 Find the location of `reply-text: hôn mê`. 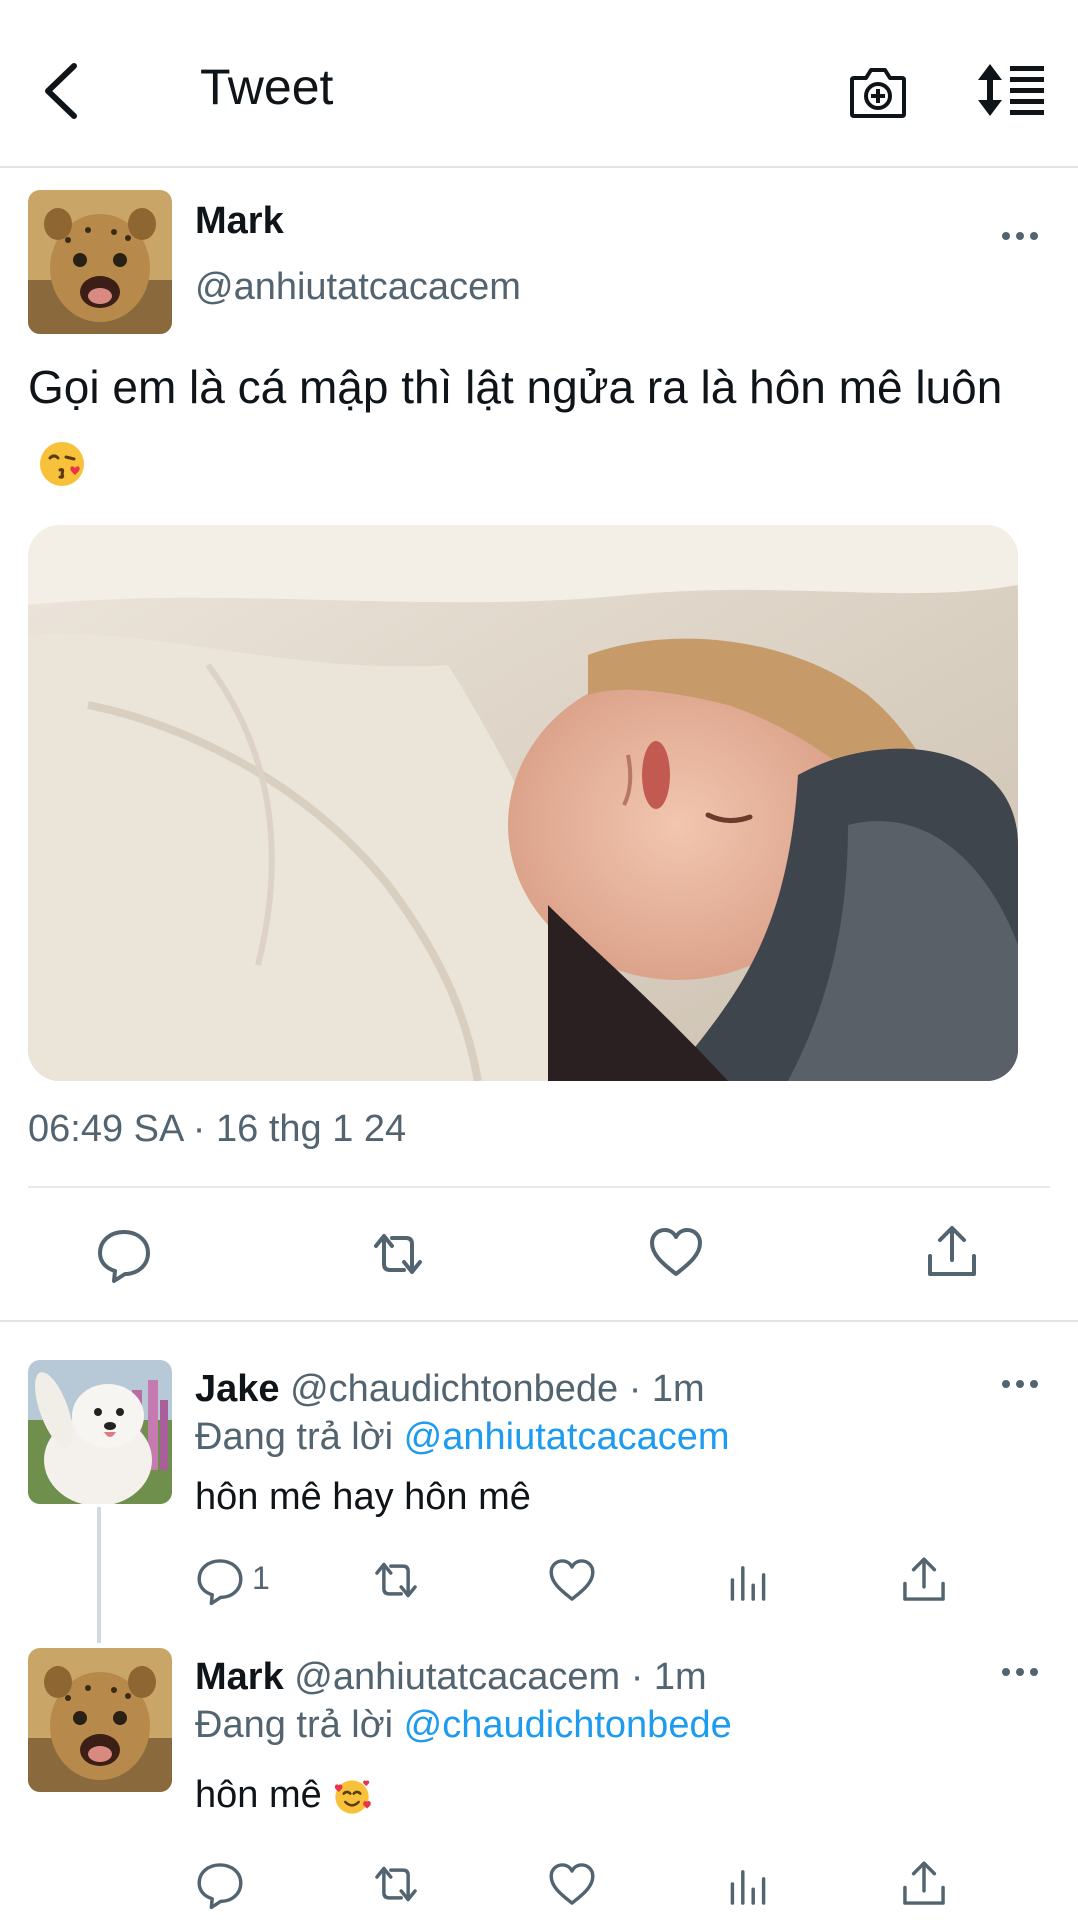

reply-text: hôn mê is located at coordinates (283, 1795).